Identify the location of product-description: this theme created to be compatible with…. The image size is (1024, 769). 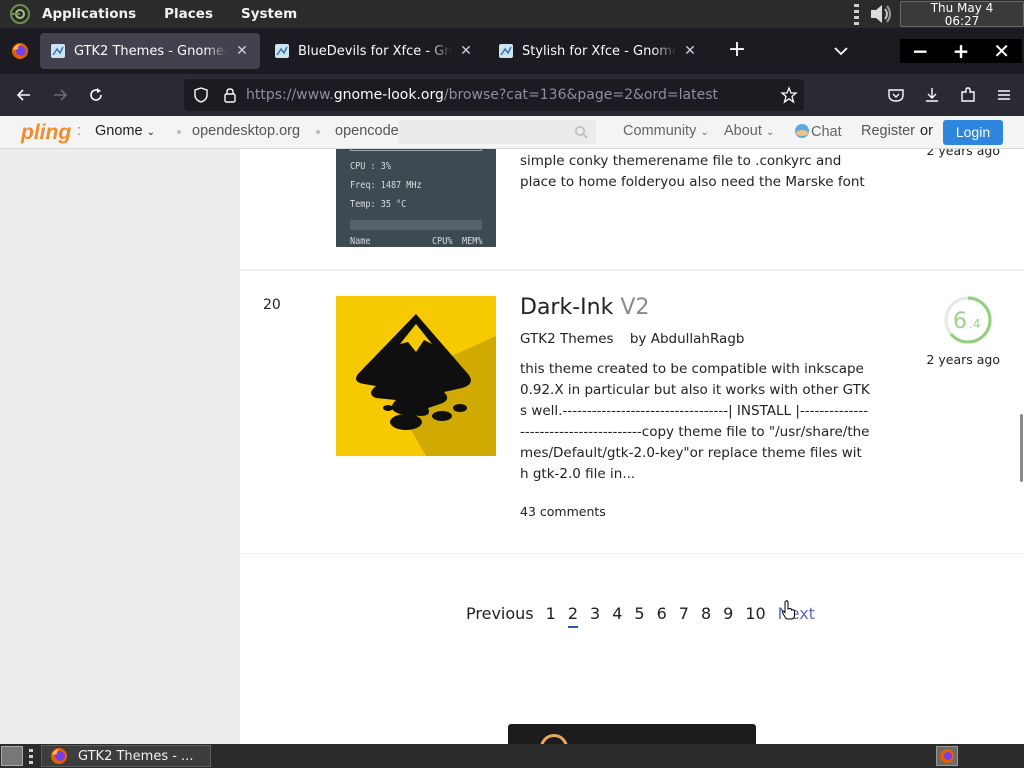
(695, 421).